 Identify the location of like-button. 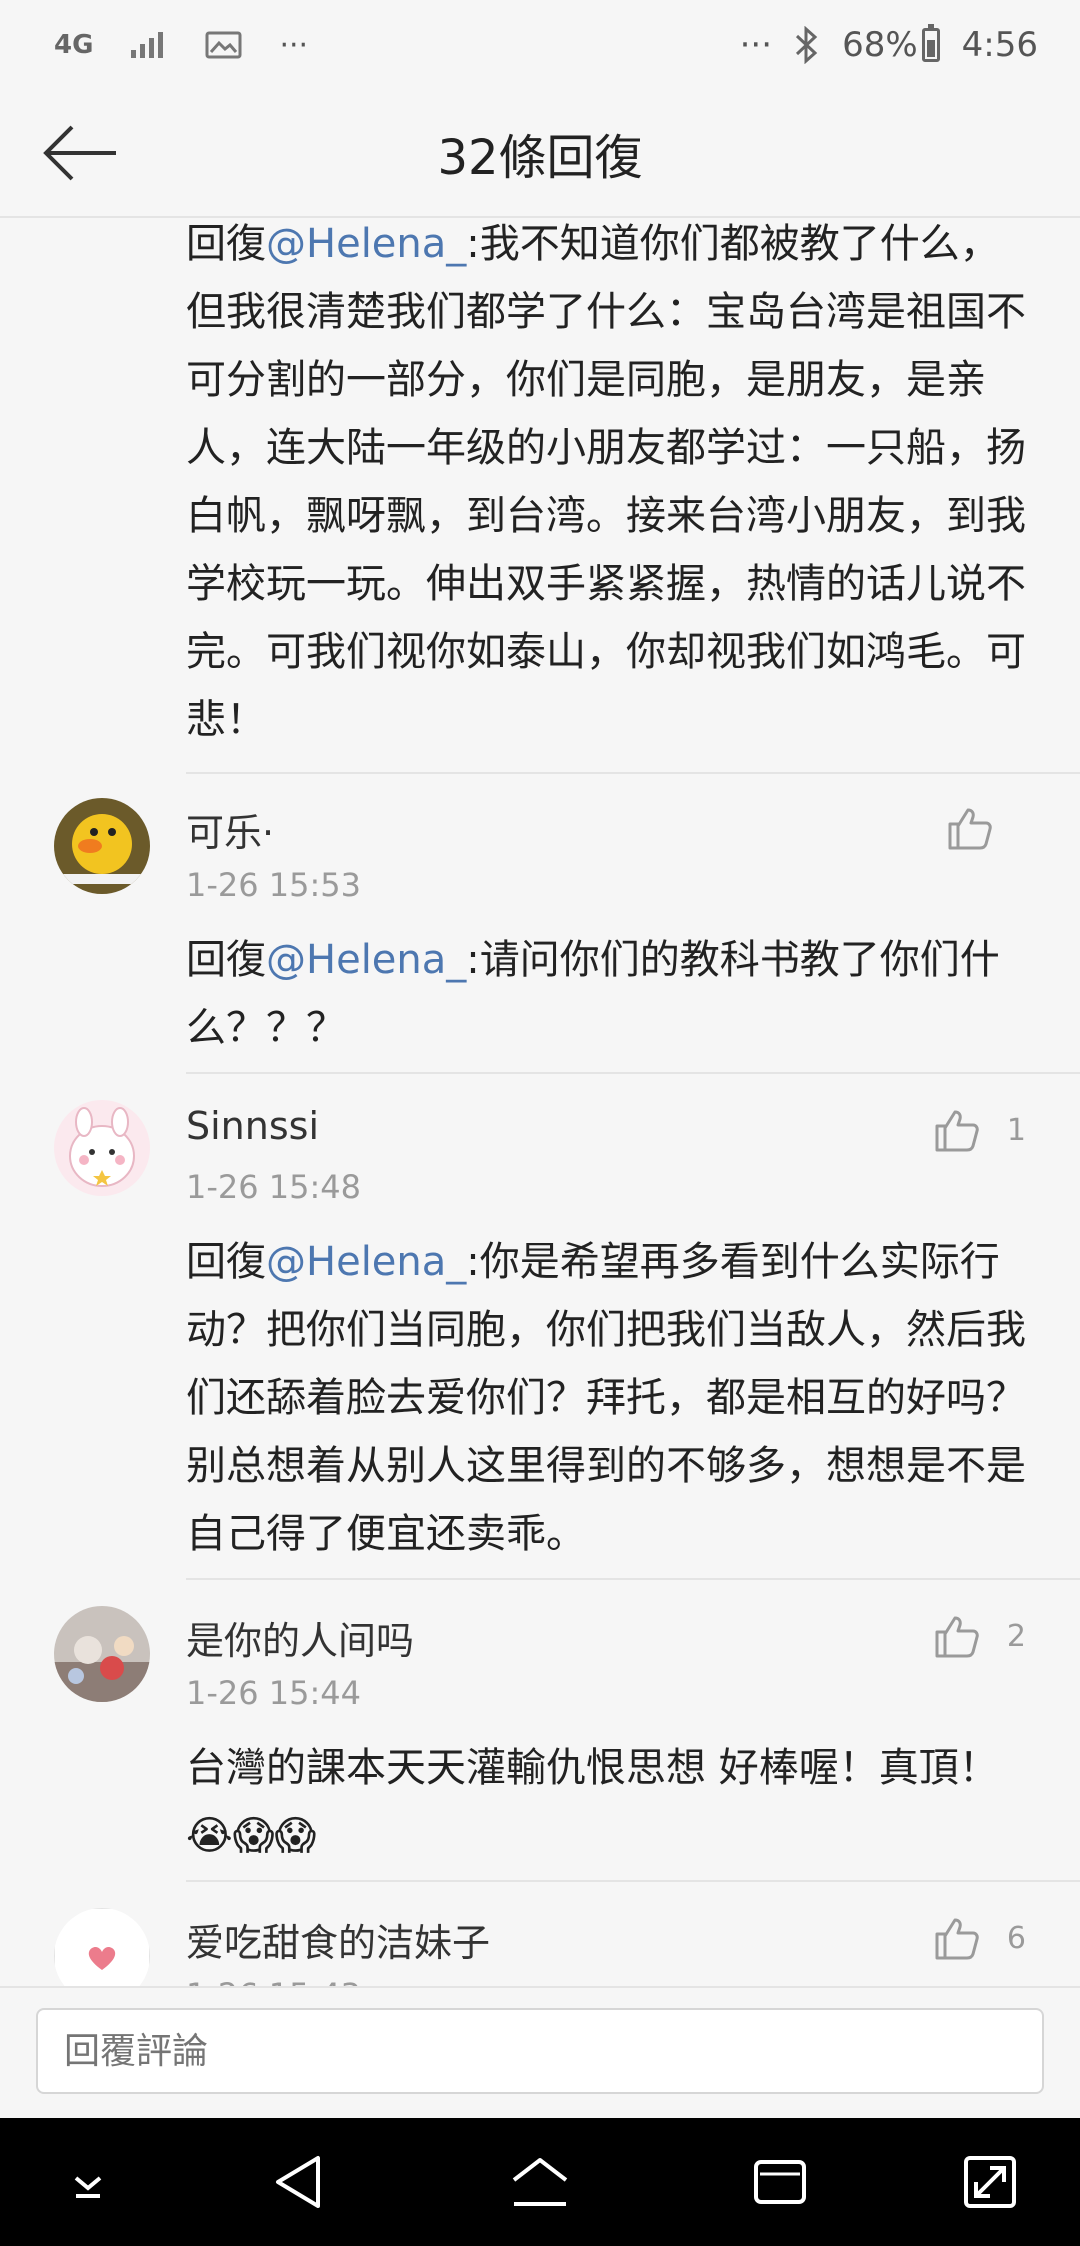
(983, 828).